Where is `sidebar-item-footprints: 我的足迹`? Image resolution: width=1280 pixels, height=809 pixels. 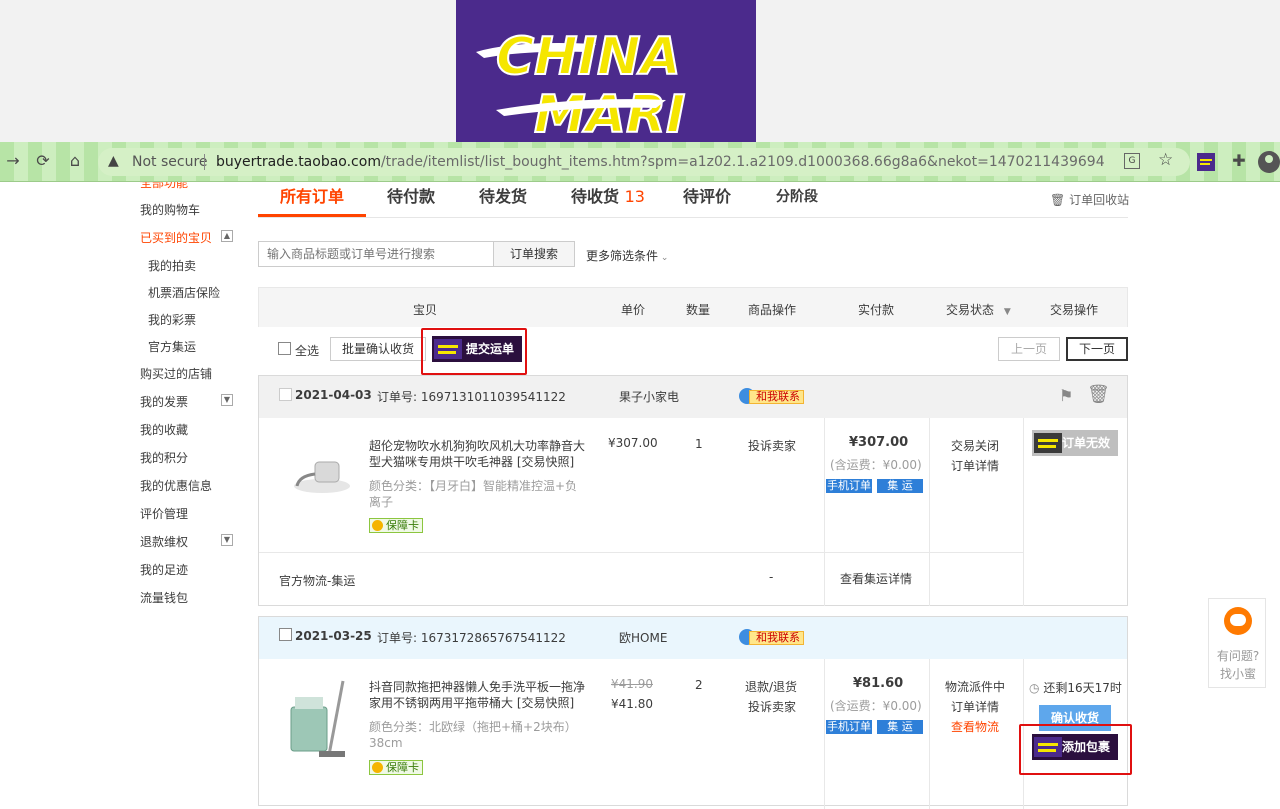 sidebar-item-footprints: 我的足迹 is located at coordinates (164, 569).